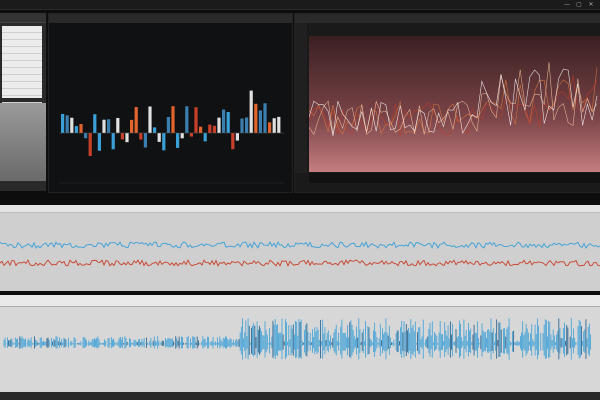 Image resolution: width=600 pixels, height=400 pixels. I want to click on minimize-icon: —, so click(567, 4).